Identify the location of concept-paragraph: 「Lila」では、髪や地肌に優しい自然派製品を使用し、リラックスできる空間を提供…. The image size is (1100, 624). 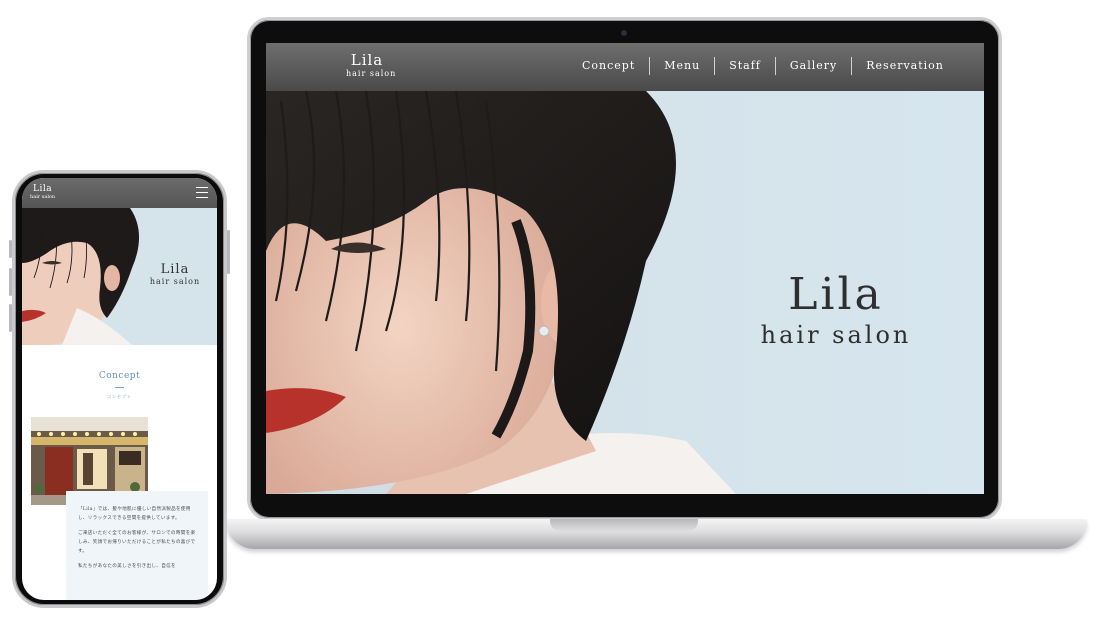
(134, 514).